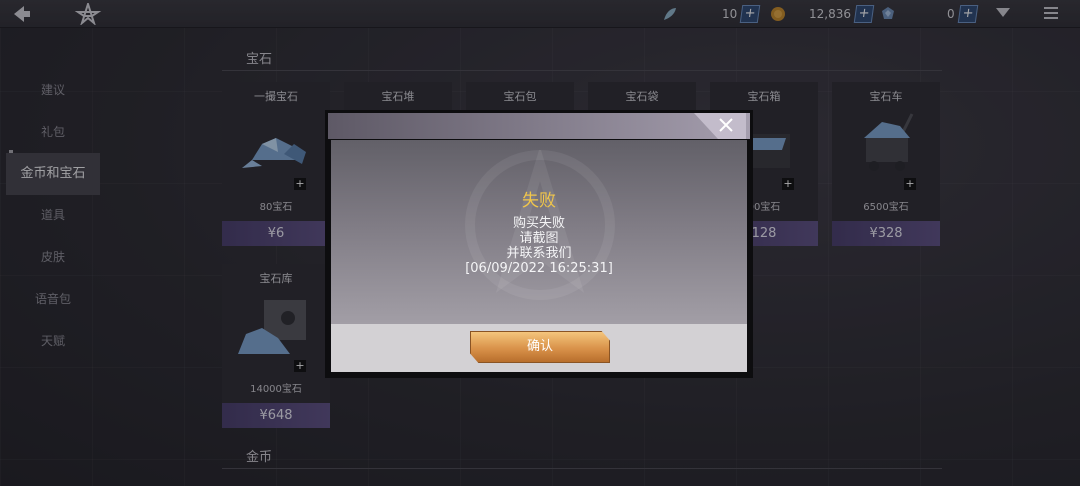 The height and width of the screenshot is (486, 1080). I want to click on dialog-message-line1: 购买失败, so click(538, 223).